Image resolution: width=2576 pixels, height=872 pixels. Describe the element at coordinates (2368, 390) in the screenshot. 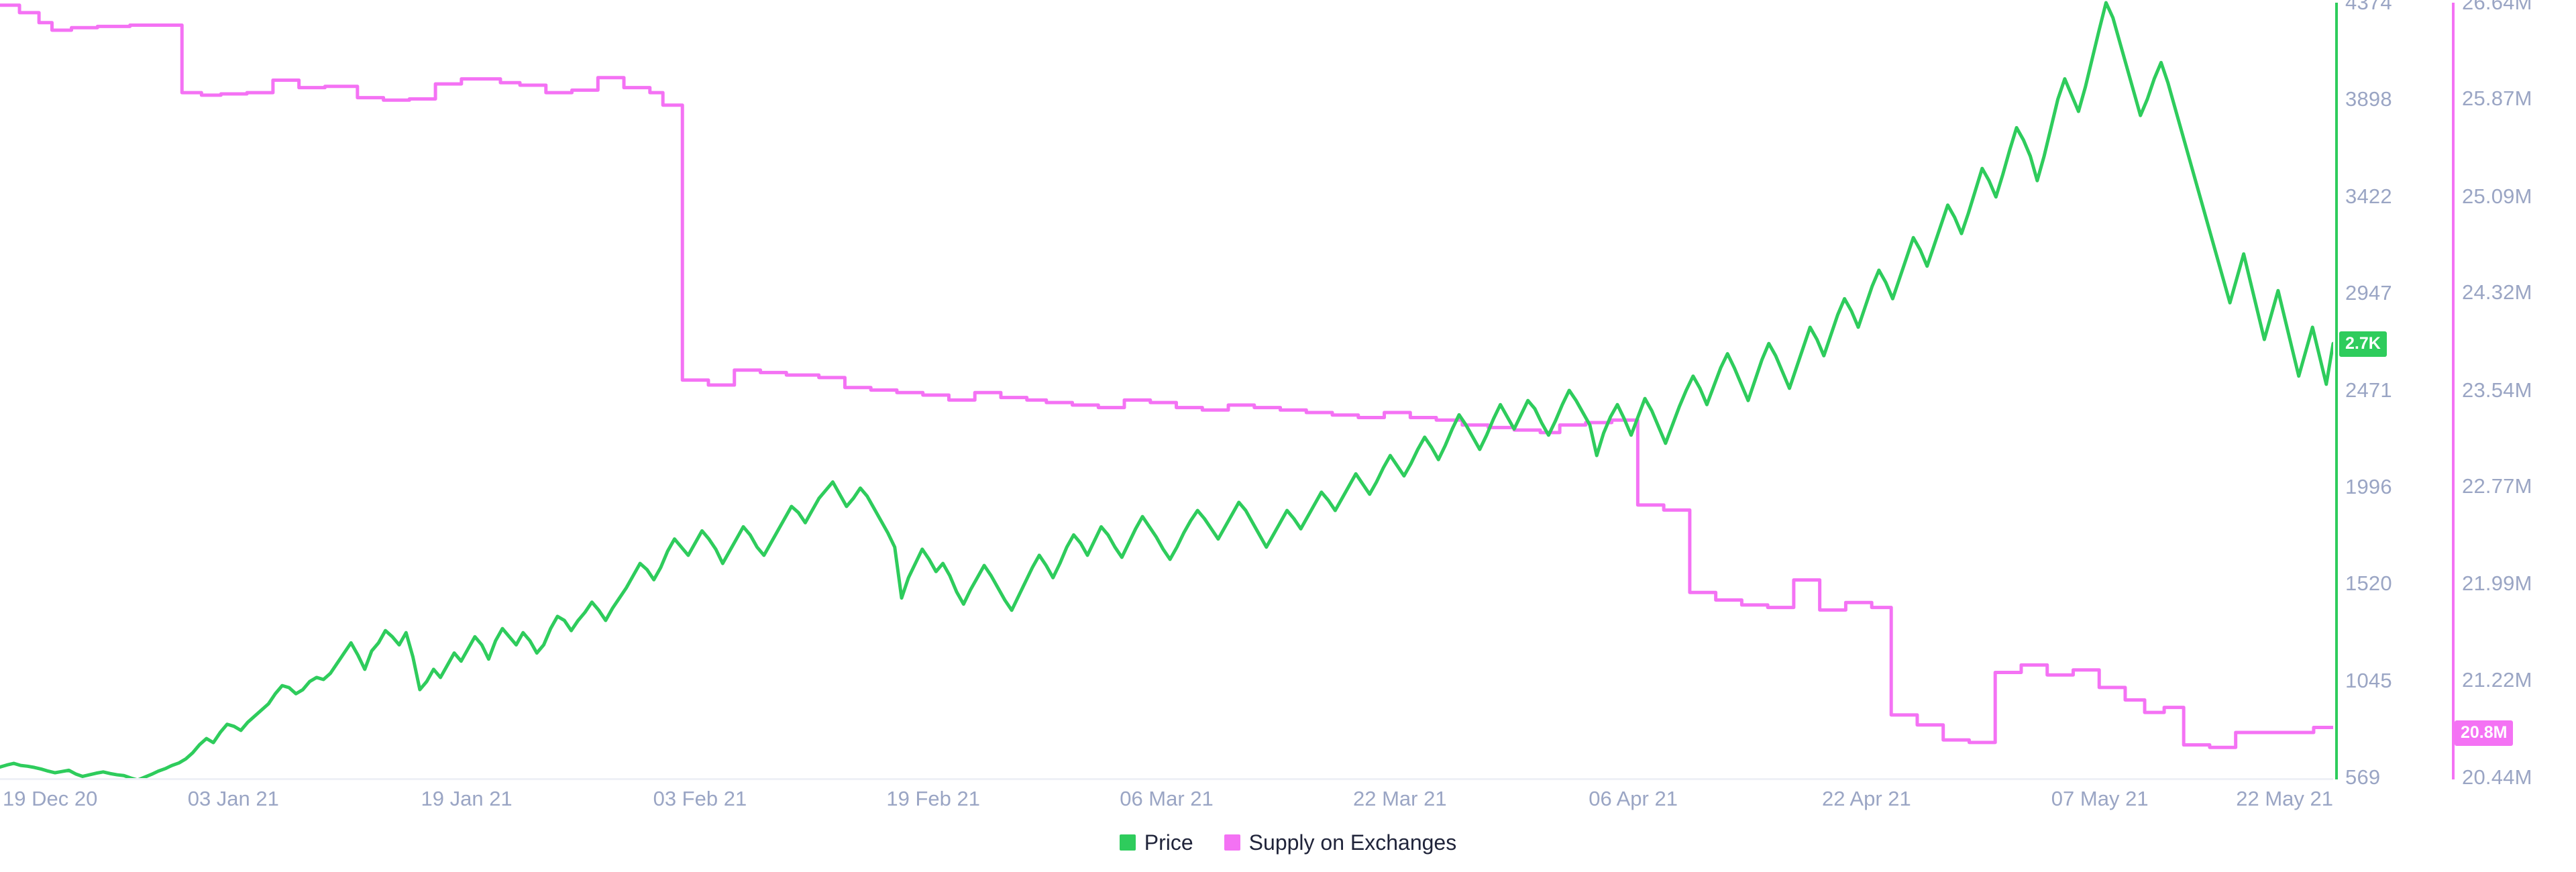

I see `price-tick-label: 2471` at that location.